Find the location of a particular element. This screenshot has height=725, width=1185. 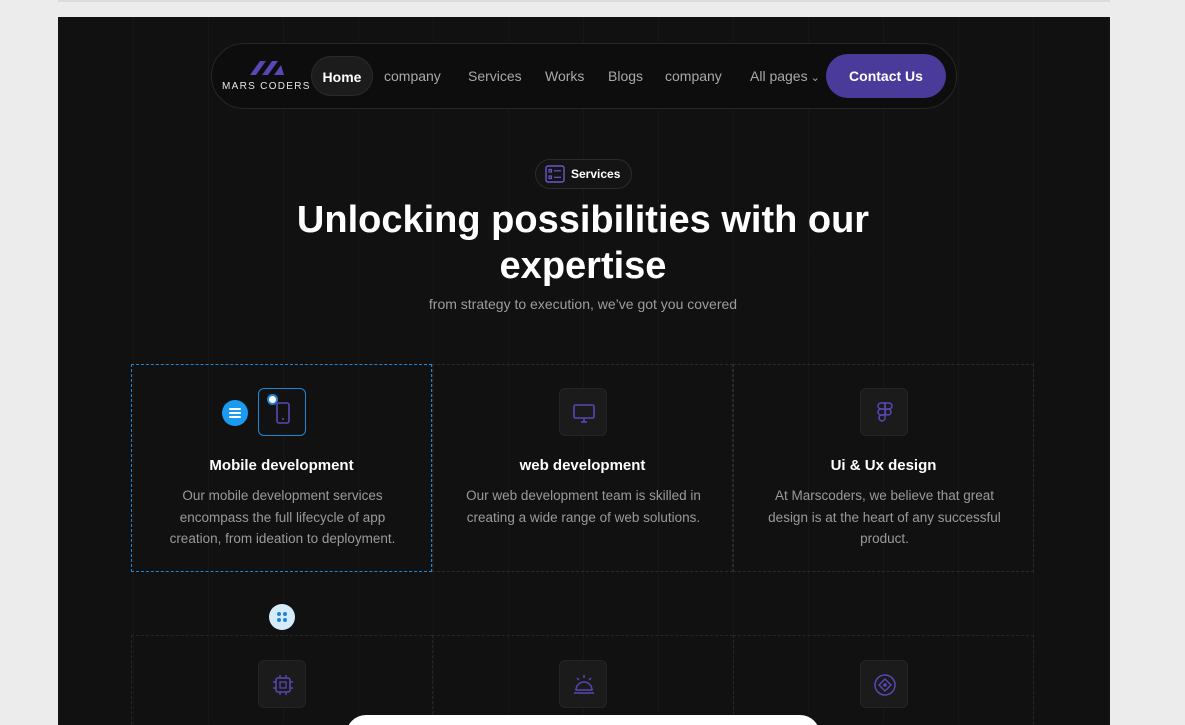

section-title-line-1: Unlocking possibilities with our is located at coordinates (583, 220).